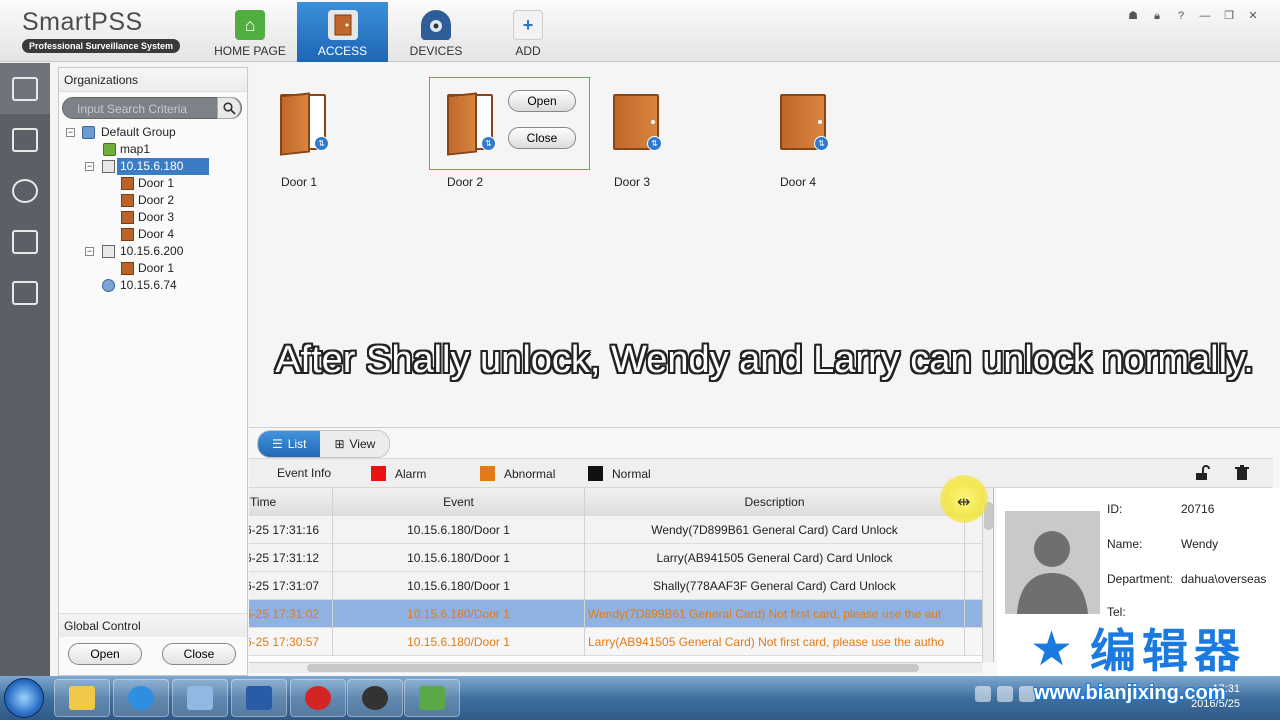  What do you see at coordinates (25, 369) in the screenshot?
I see `left-toolbar` at bounding box center [25, 369].